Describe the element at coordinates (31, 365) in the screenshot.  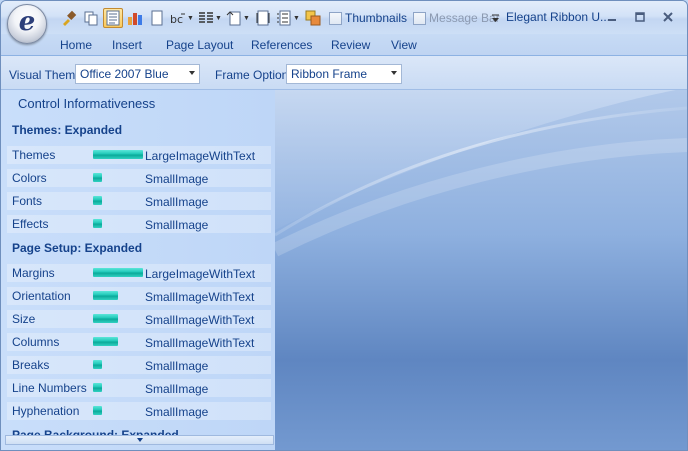
I see `item-label: Breaks` at that location.